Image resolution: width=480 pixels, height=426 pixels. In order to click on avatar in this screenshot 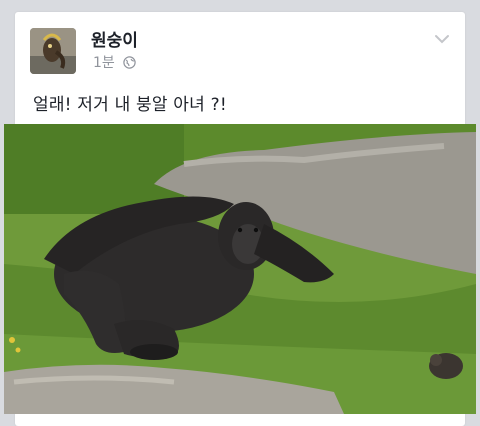, I will do `click(53, 51)`.